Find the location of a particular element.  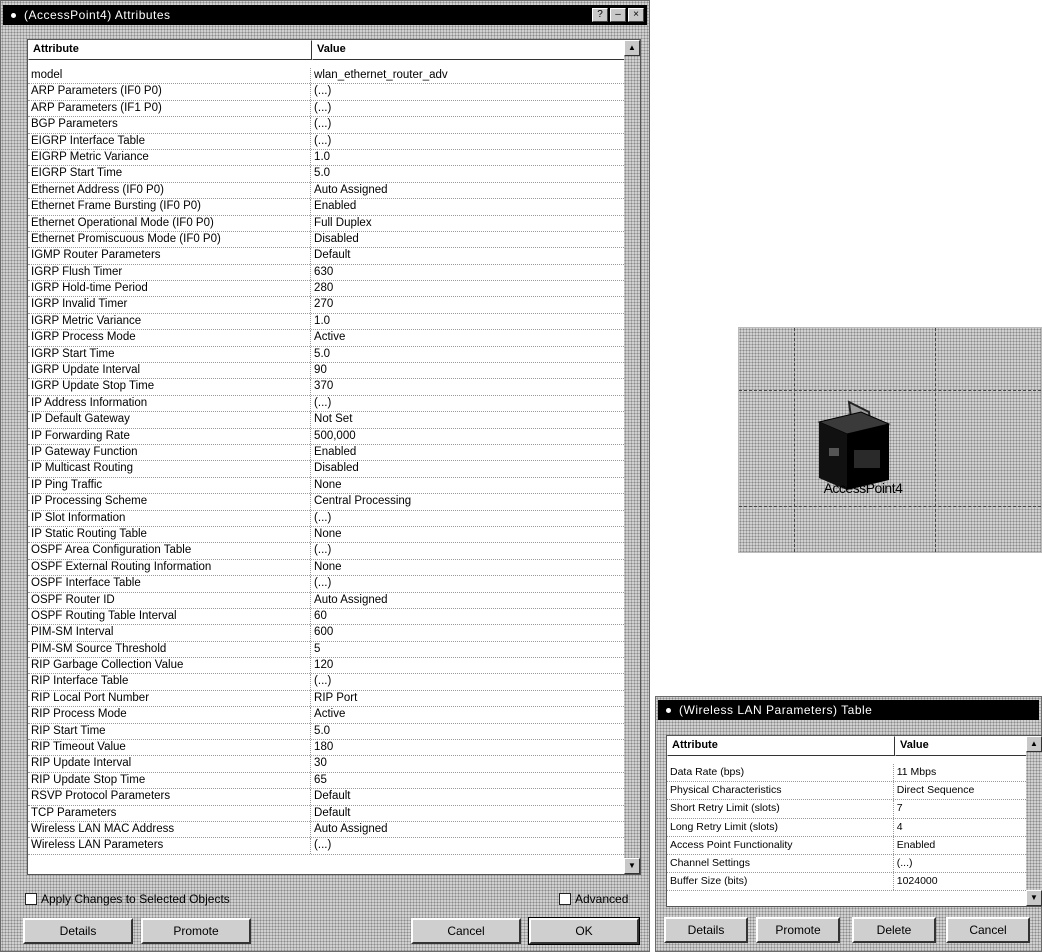

table-row: Long Retry Limit (slots) 4 is located at coordinates (846, 827).